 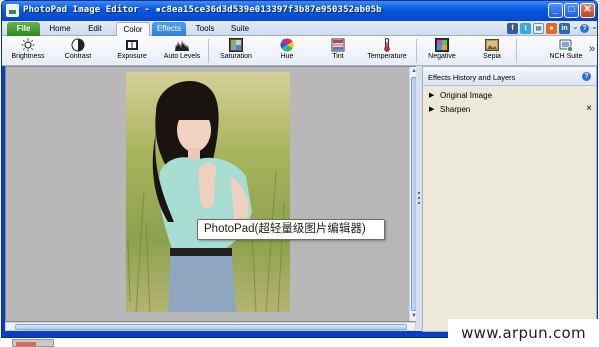 What do you see at coordinates (23, 29) in the screenshot?
I see `tab-file: File` at bounding box center [23, 29].